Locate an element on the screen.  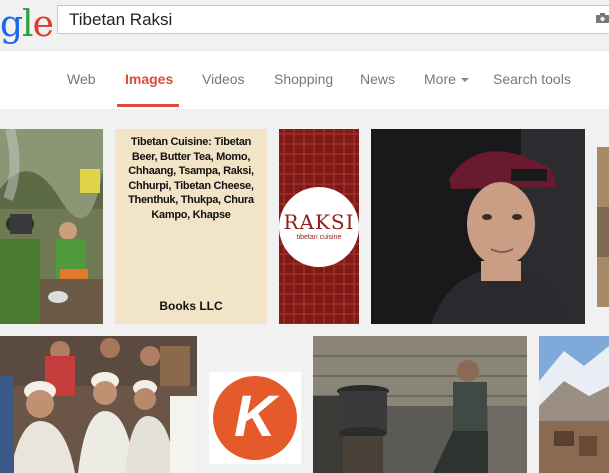
tab-web: Web is located at coordinates (81, 79).